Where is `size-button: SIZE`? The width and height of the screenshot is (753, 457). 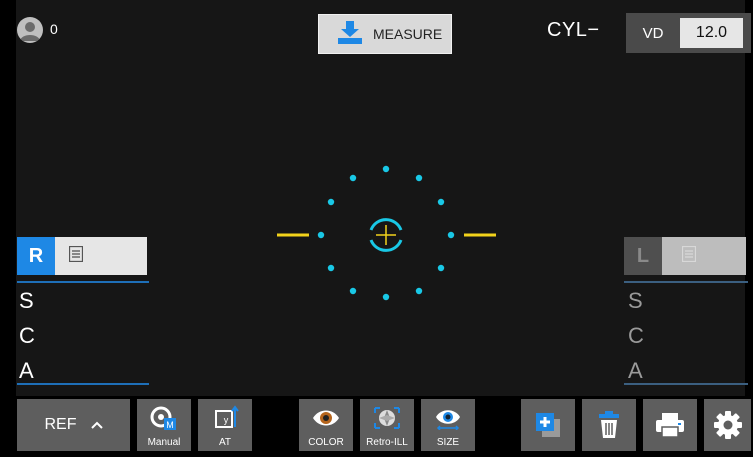
size-button: SIZE is located at coordinates (448, 425).